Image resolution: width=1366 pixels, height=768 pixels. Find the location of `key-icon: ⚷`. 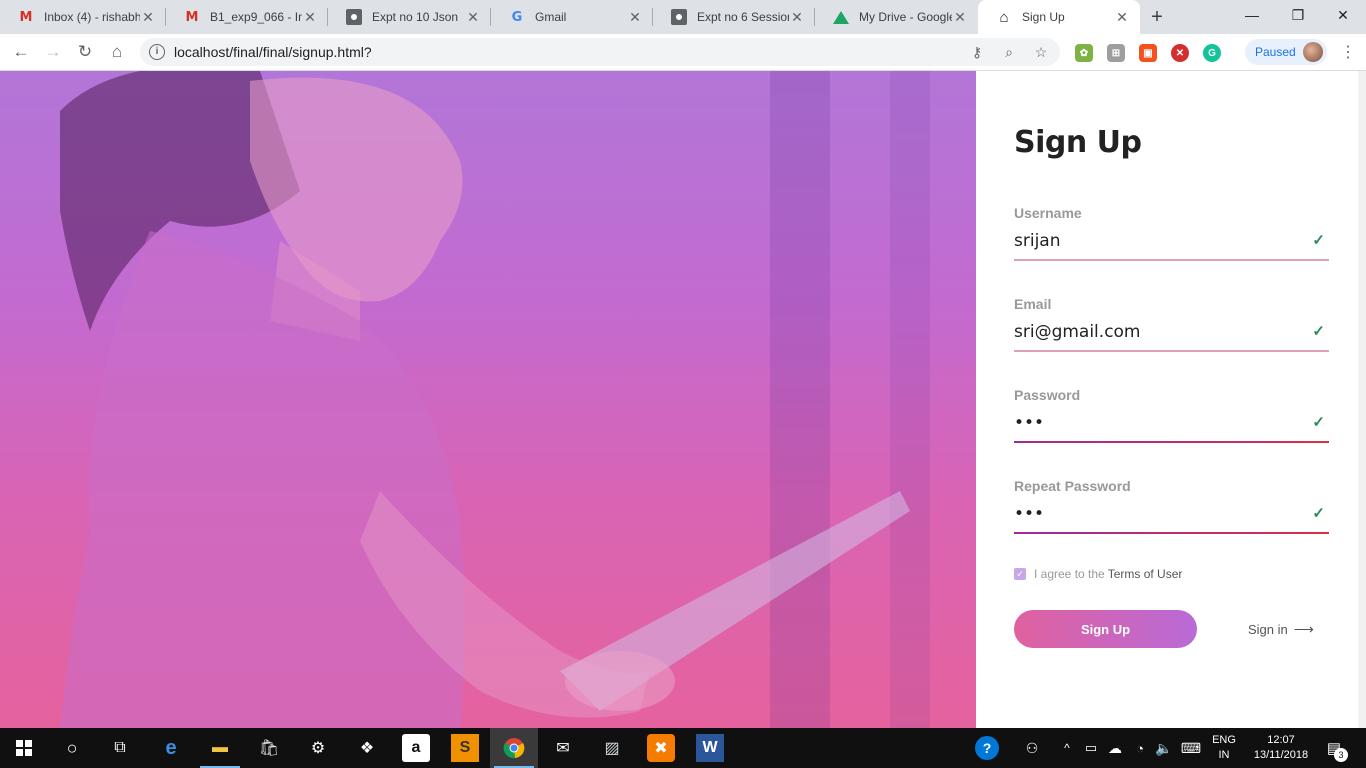

key-icon: ⚷ is located at coordinates (977, 52).